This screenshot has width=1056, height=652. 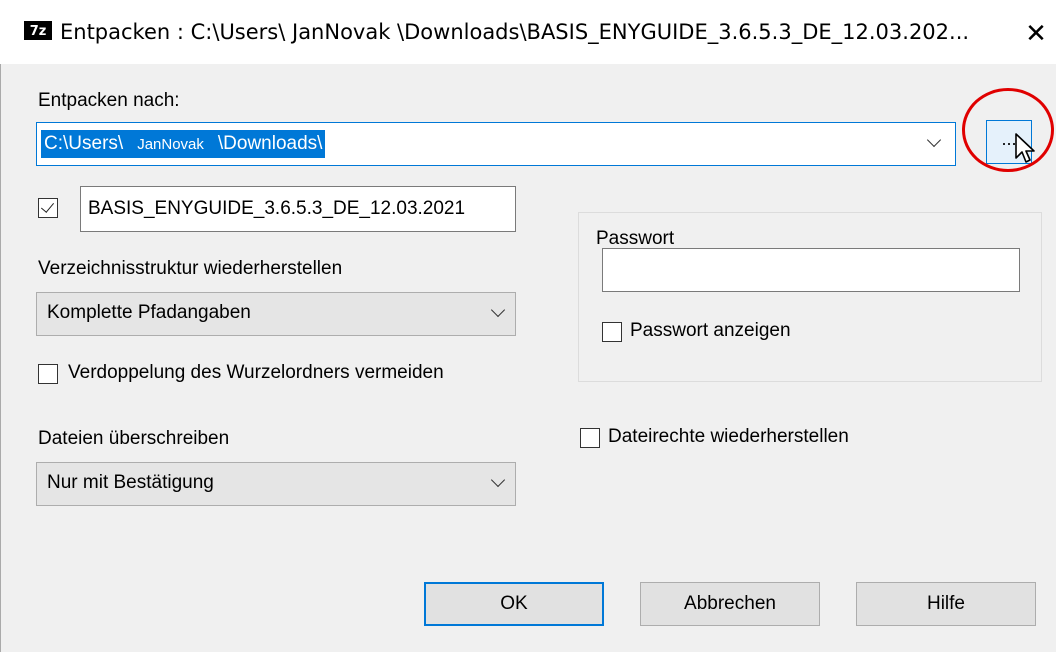 What do you see at coordinates (48, 374) in the screenshot?
I see `avoid-duplicate-root-checkbox` at bounding box center [48, 374].